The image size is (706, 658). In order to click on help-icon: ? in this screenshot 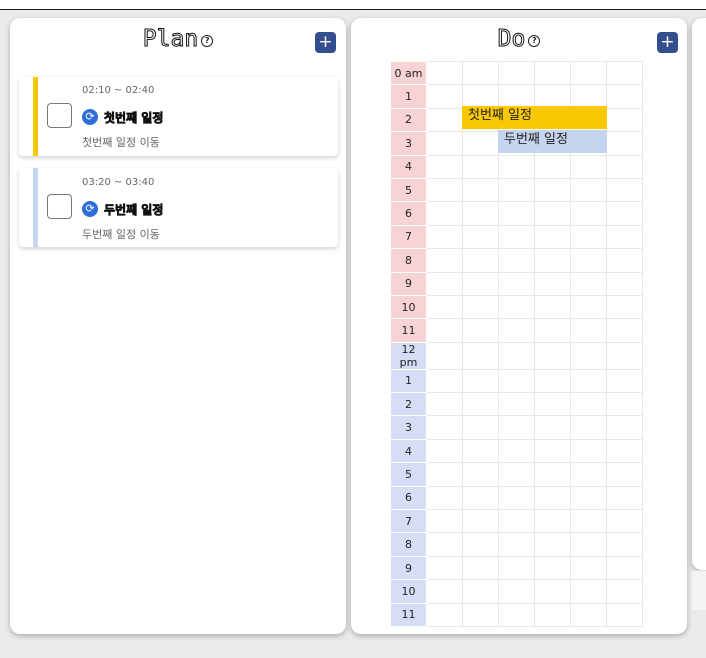, I will do `click(534, 41)`.